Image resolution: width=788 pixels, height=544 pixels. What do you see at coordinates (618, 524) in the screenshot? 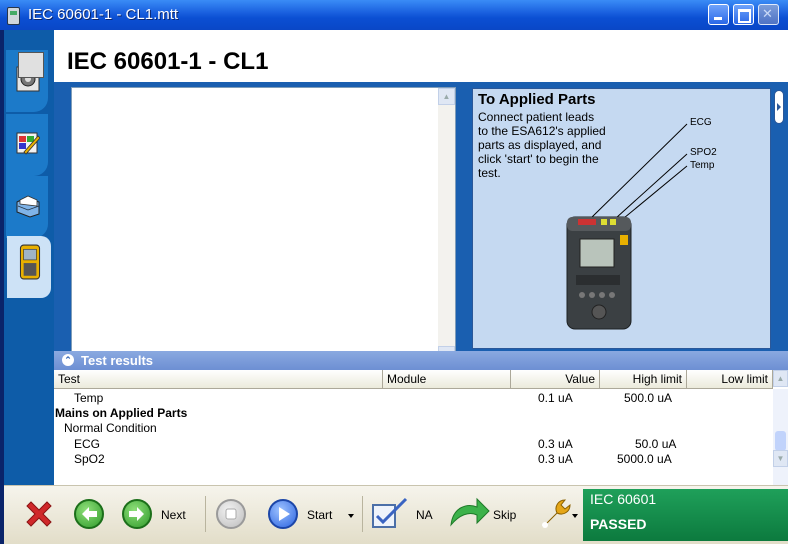
I see `status-result: PASSED` at bounding box center [618, 524].